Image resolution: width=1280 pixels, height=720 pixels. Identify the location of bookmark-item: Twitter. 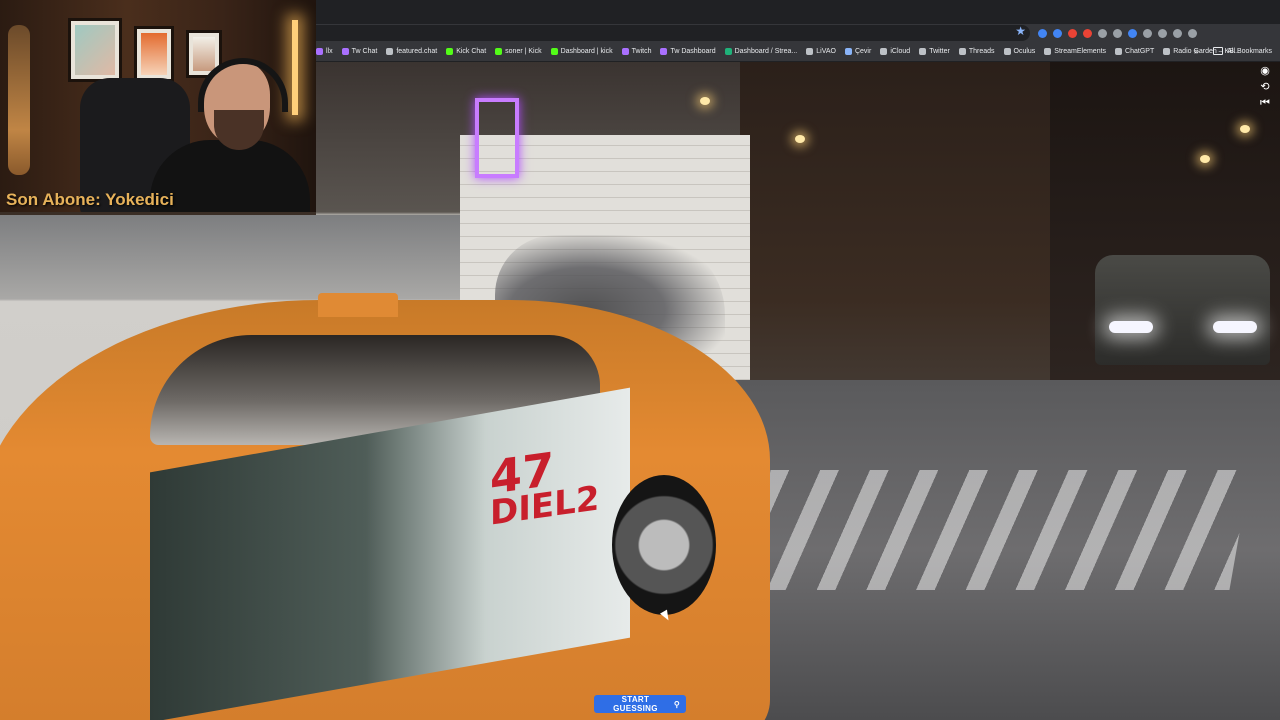
(934, 51).